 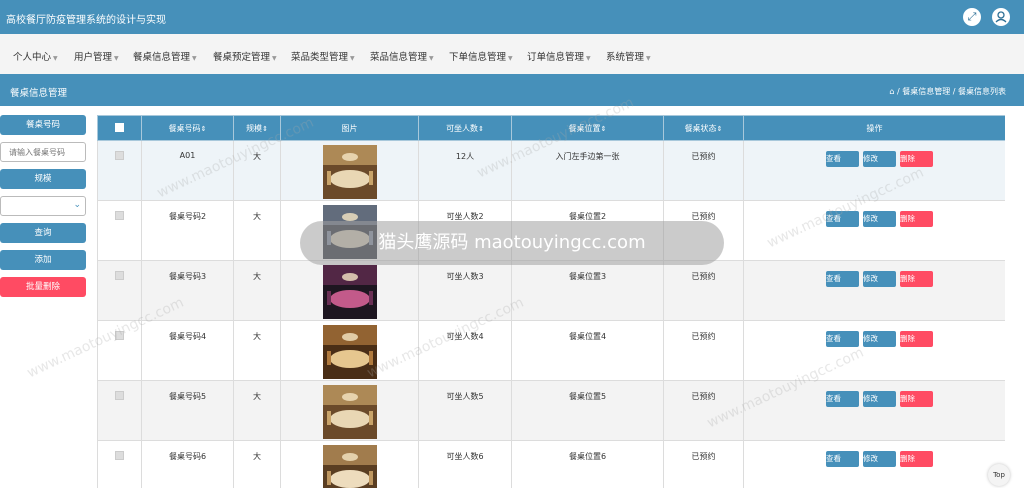 What do you see at coordinates (96, 56) in the screenshot?
I see `nav-item-user-management: 用户管理 ▼` at bounding box center [96, 56].